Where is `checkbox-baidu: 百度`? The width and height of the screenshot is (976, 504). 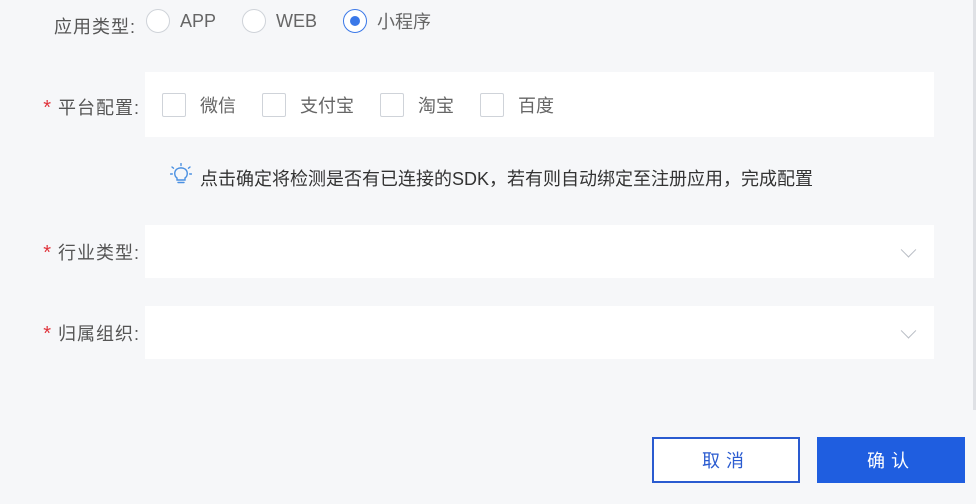 checkbox-baidu: 百度 is located at coordinates (517, 105).